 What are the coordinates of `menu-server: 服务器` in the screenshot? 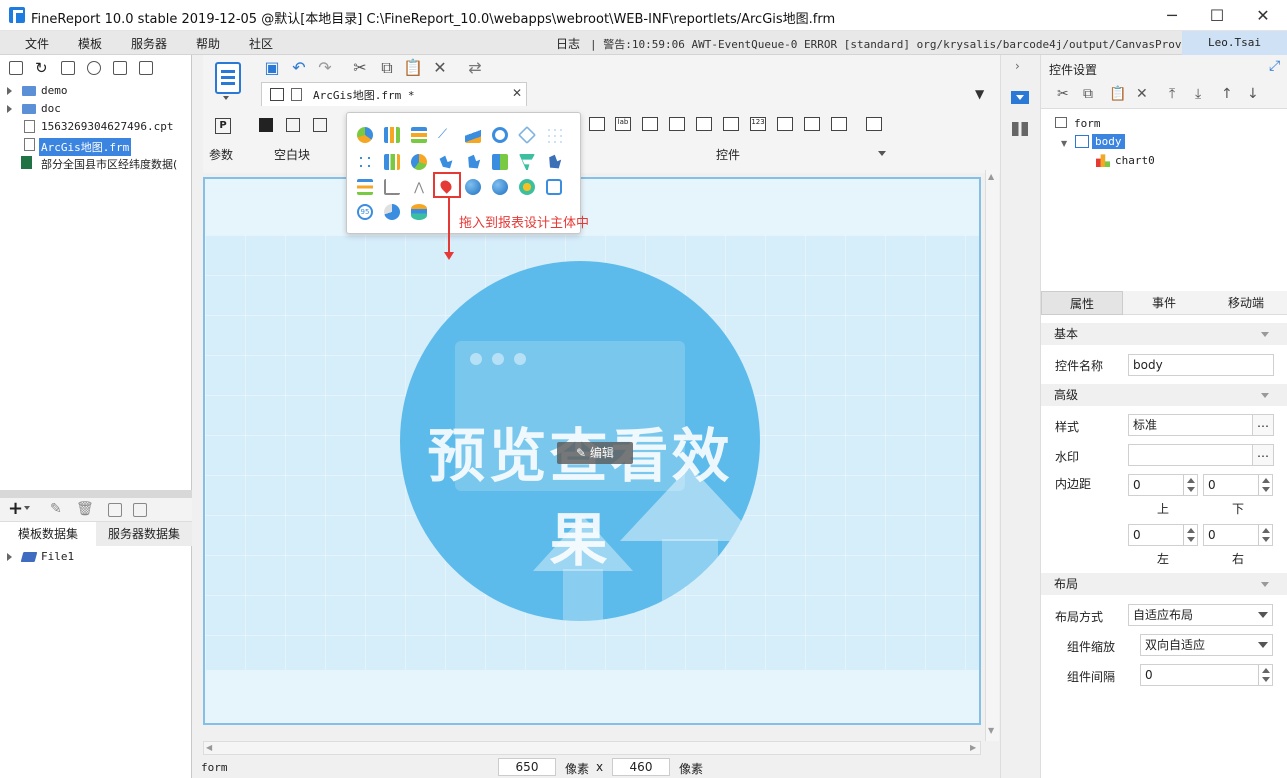 It's located at (149, 43).